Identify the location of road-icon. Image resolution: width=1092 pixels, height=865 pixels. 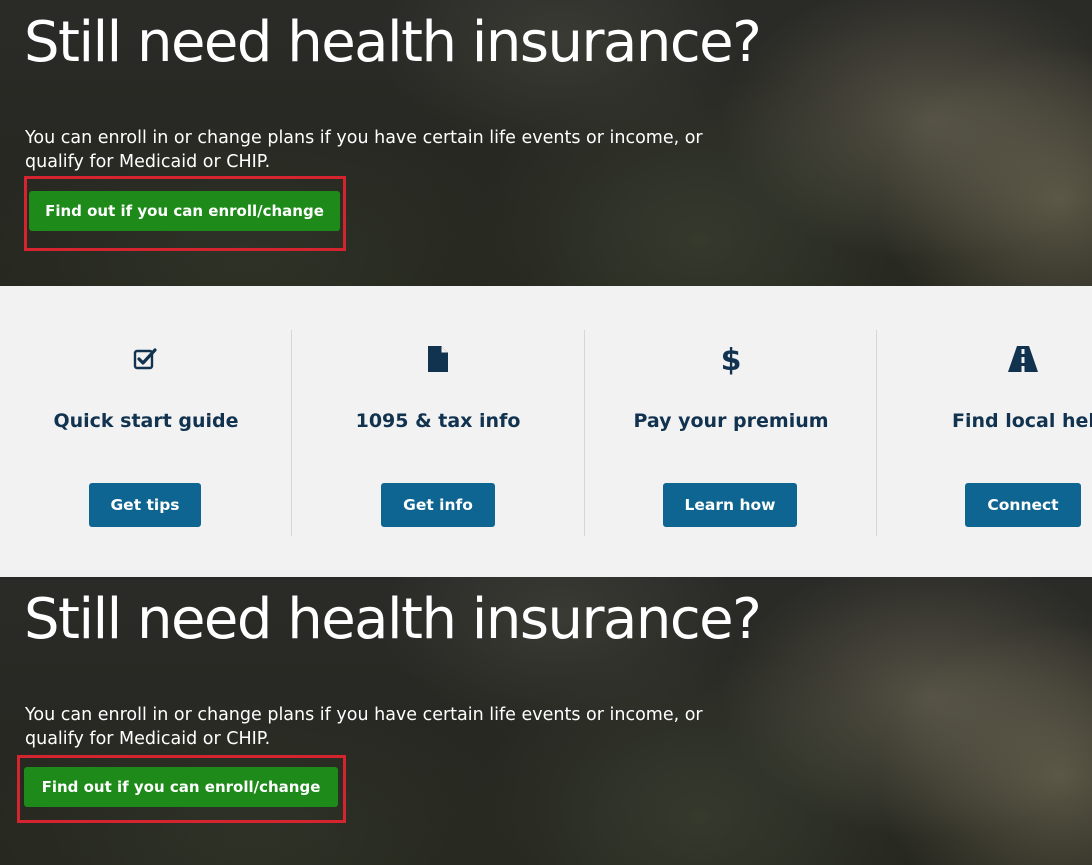
(984, 359).